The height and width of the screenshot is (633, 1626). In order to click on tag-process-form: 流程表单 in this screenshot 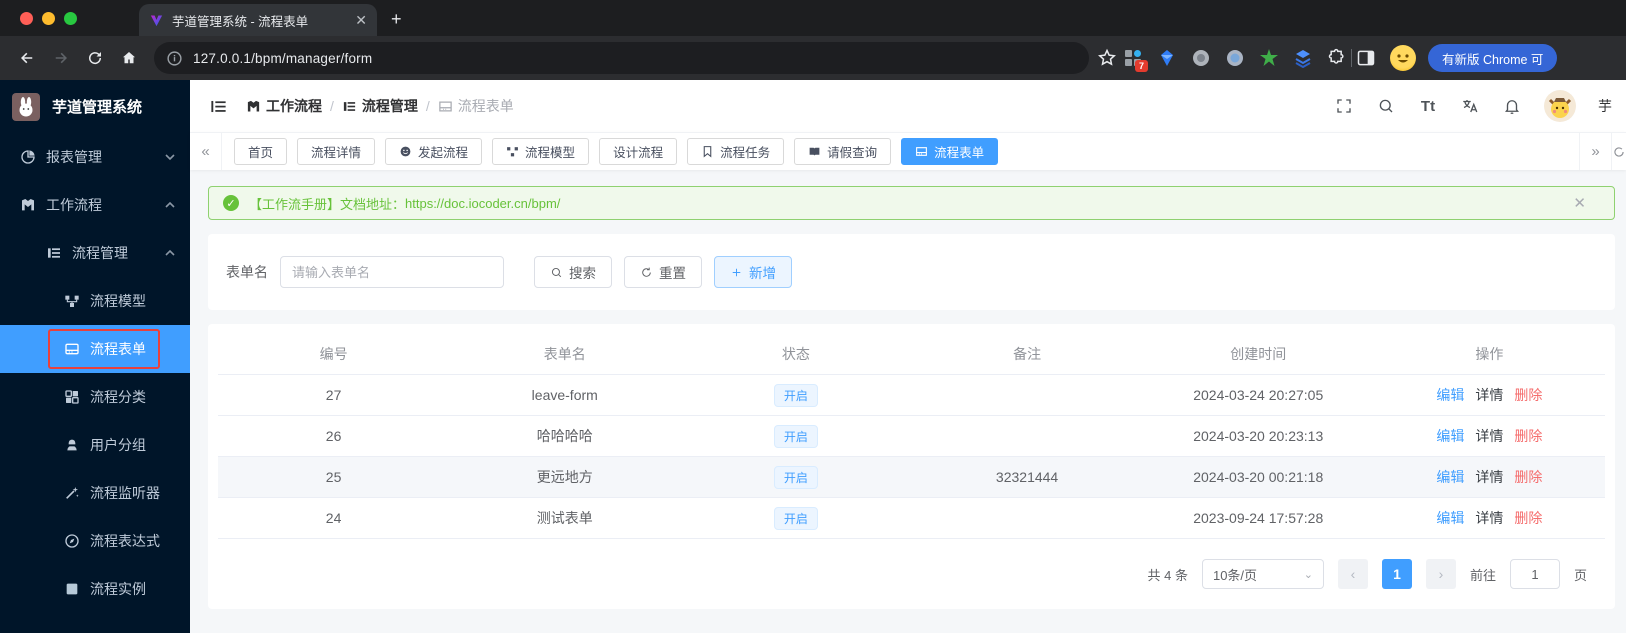, I will do `click(950, 151)`.